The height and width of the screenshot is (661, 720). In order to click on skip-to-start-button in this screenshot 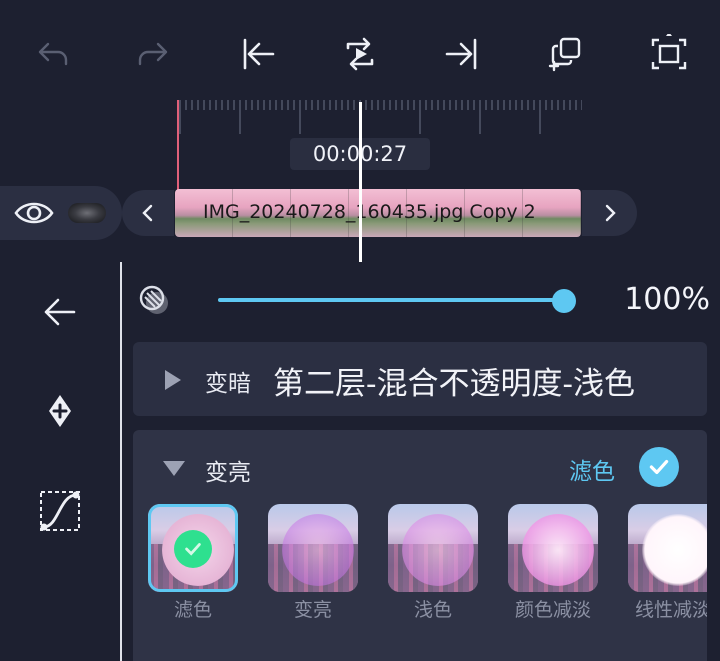, I will do `click(257, 54)`.